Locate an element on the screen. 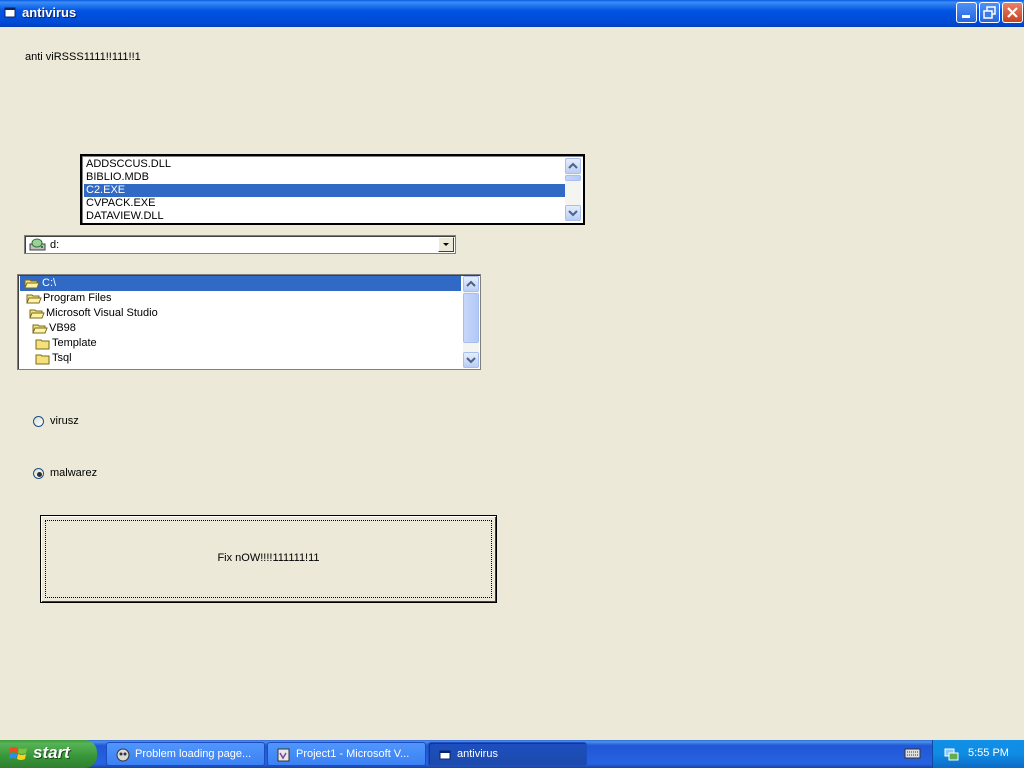  dir-item: Template is located at coordinates (240, 343).